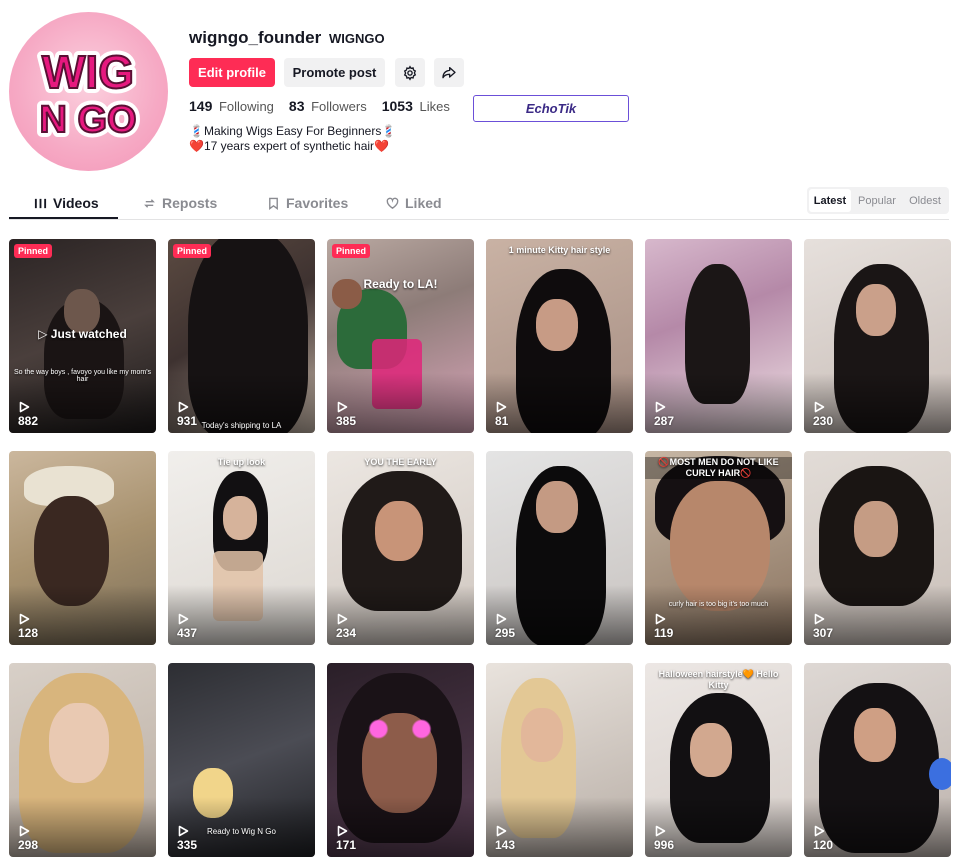  What do you see at coordinates (88, 72) in the screenshot?
I see `svg-text: WIG` at bounding box center [88, 72].